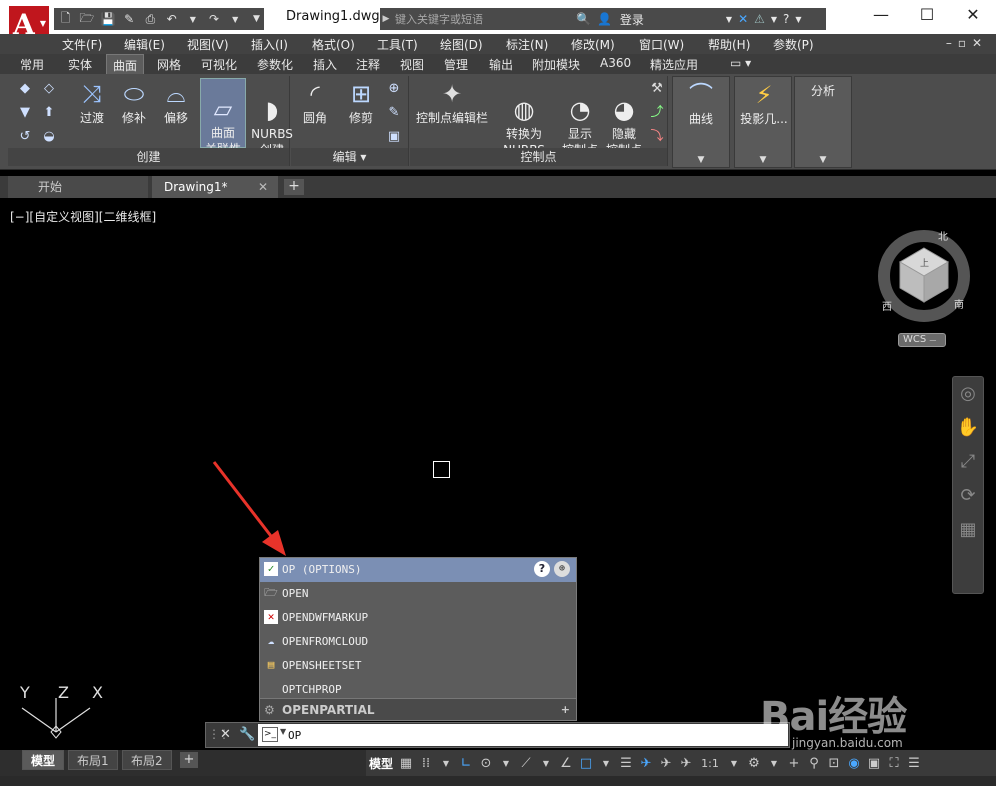  Describe the element at coordinates (418, 709) in the screenshot. I see `autocomplete-item-openpartial: ⚙ OPENPARTIAL +` at that location.